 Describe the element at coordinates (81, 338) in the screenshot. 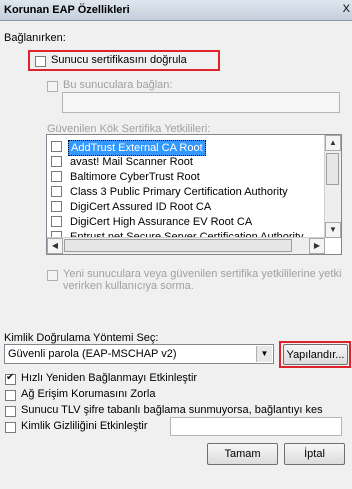

I see `auth-method-label: Kimlik Doğrulama Yöntemi Seç:` at that location.